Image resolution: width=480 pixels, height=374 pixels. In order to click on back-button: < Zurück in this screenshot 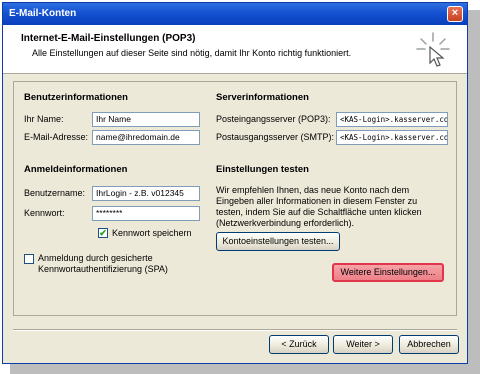, I will do `click(299, 344)`.